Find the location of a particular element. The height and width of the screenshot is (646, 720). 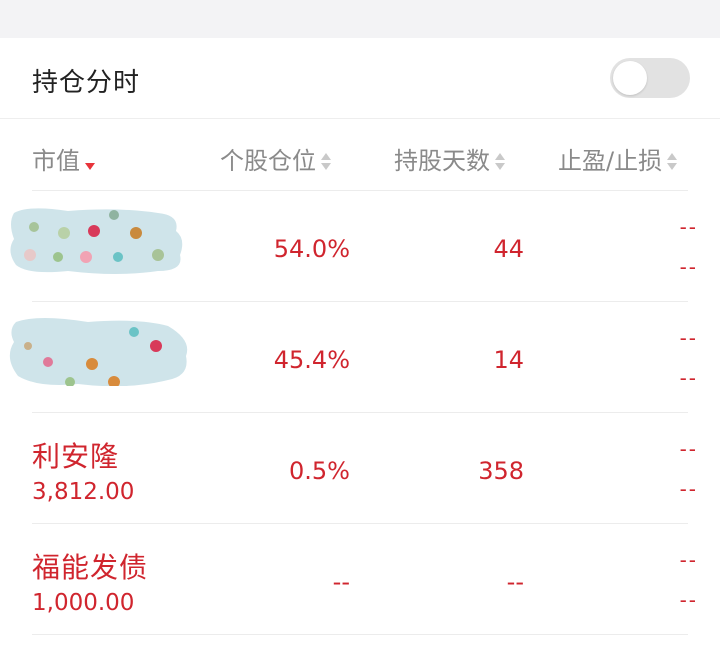

top-spacer is located at coordinates (360, 19).